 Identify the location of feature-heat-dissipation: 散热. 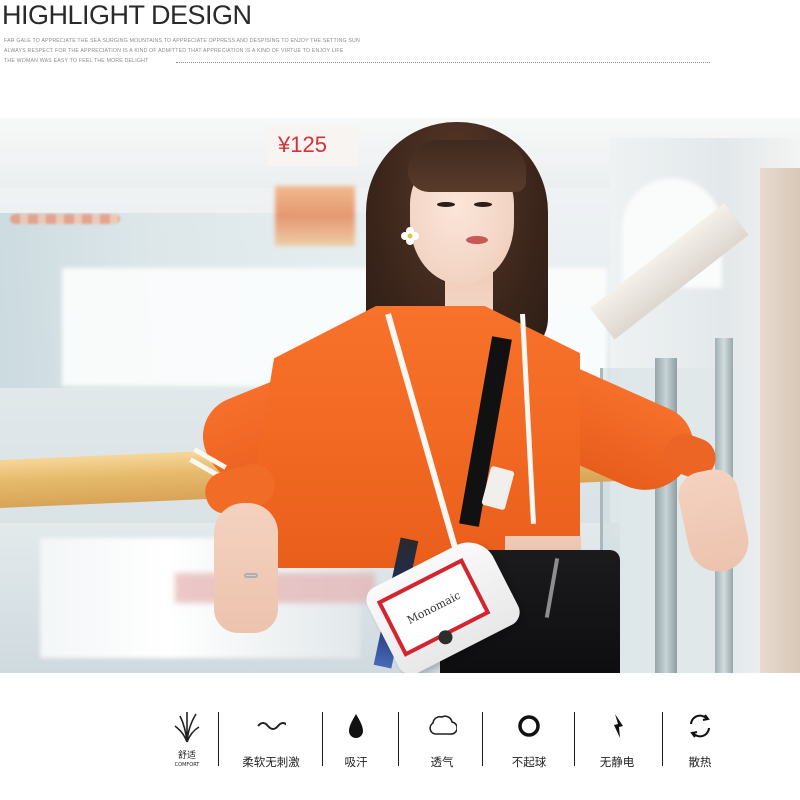
(700, 741).